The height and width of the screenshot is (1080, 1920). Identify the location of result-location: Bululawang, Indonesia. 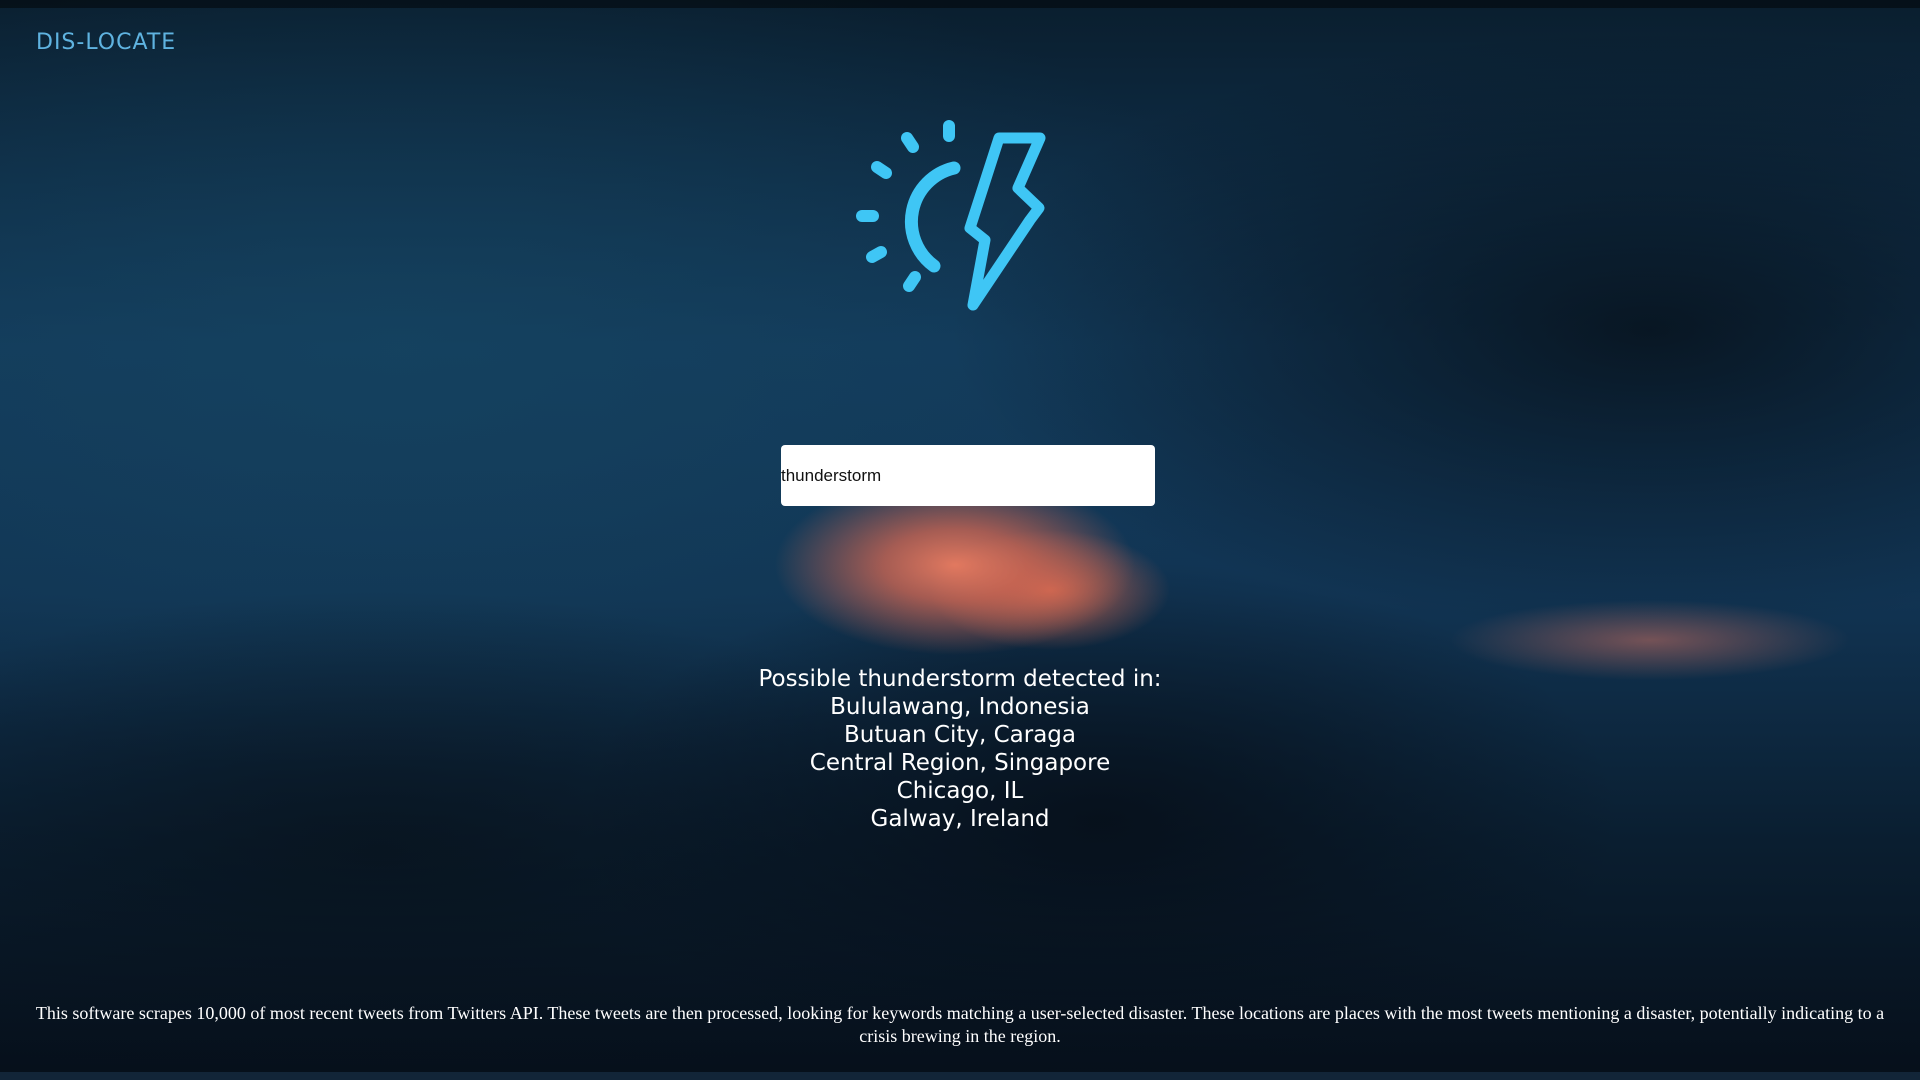
(960, 707).